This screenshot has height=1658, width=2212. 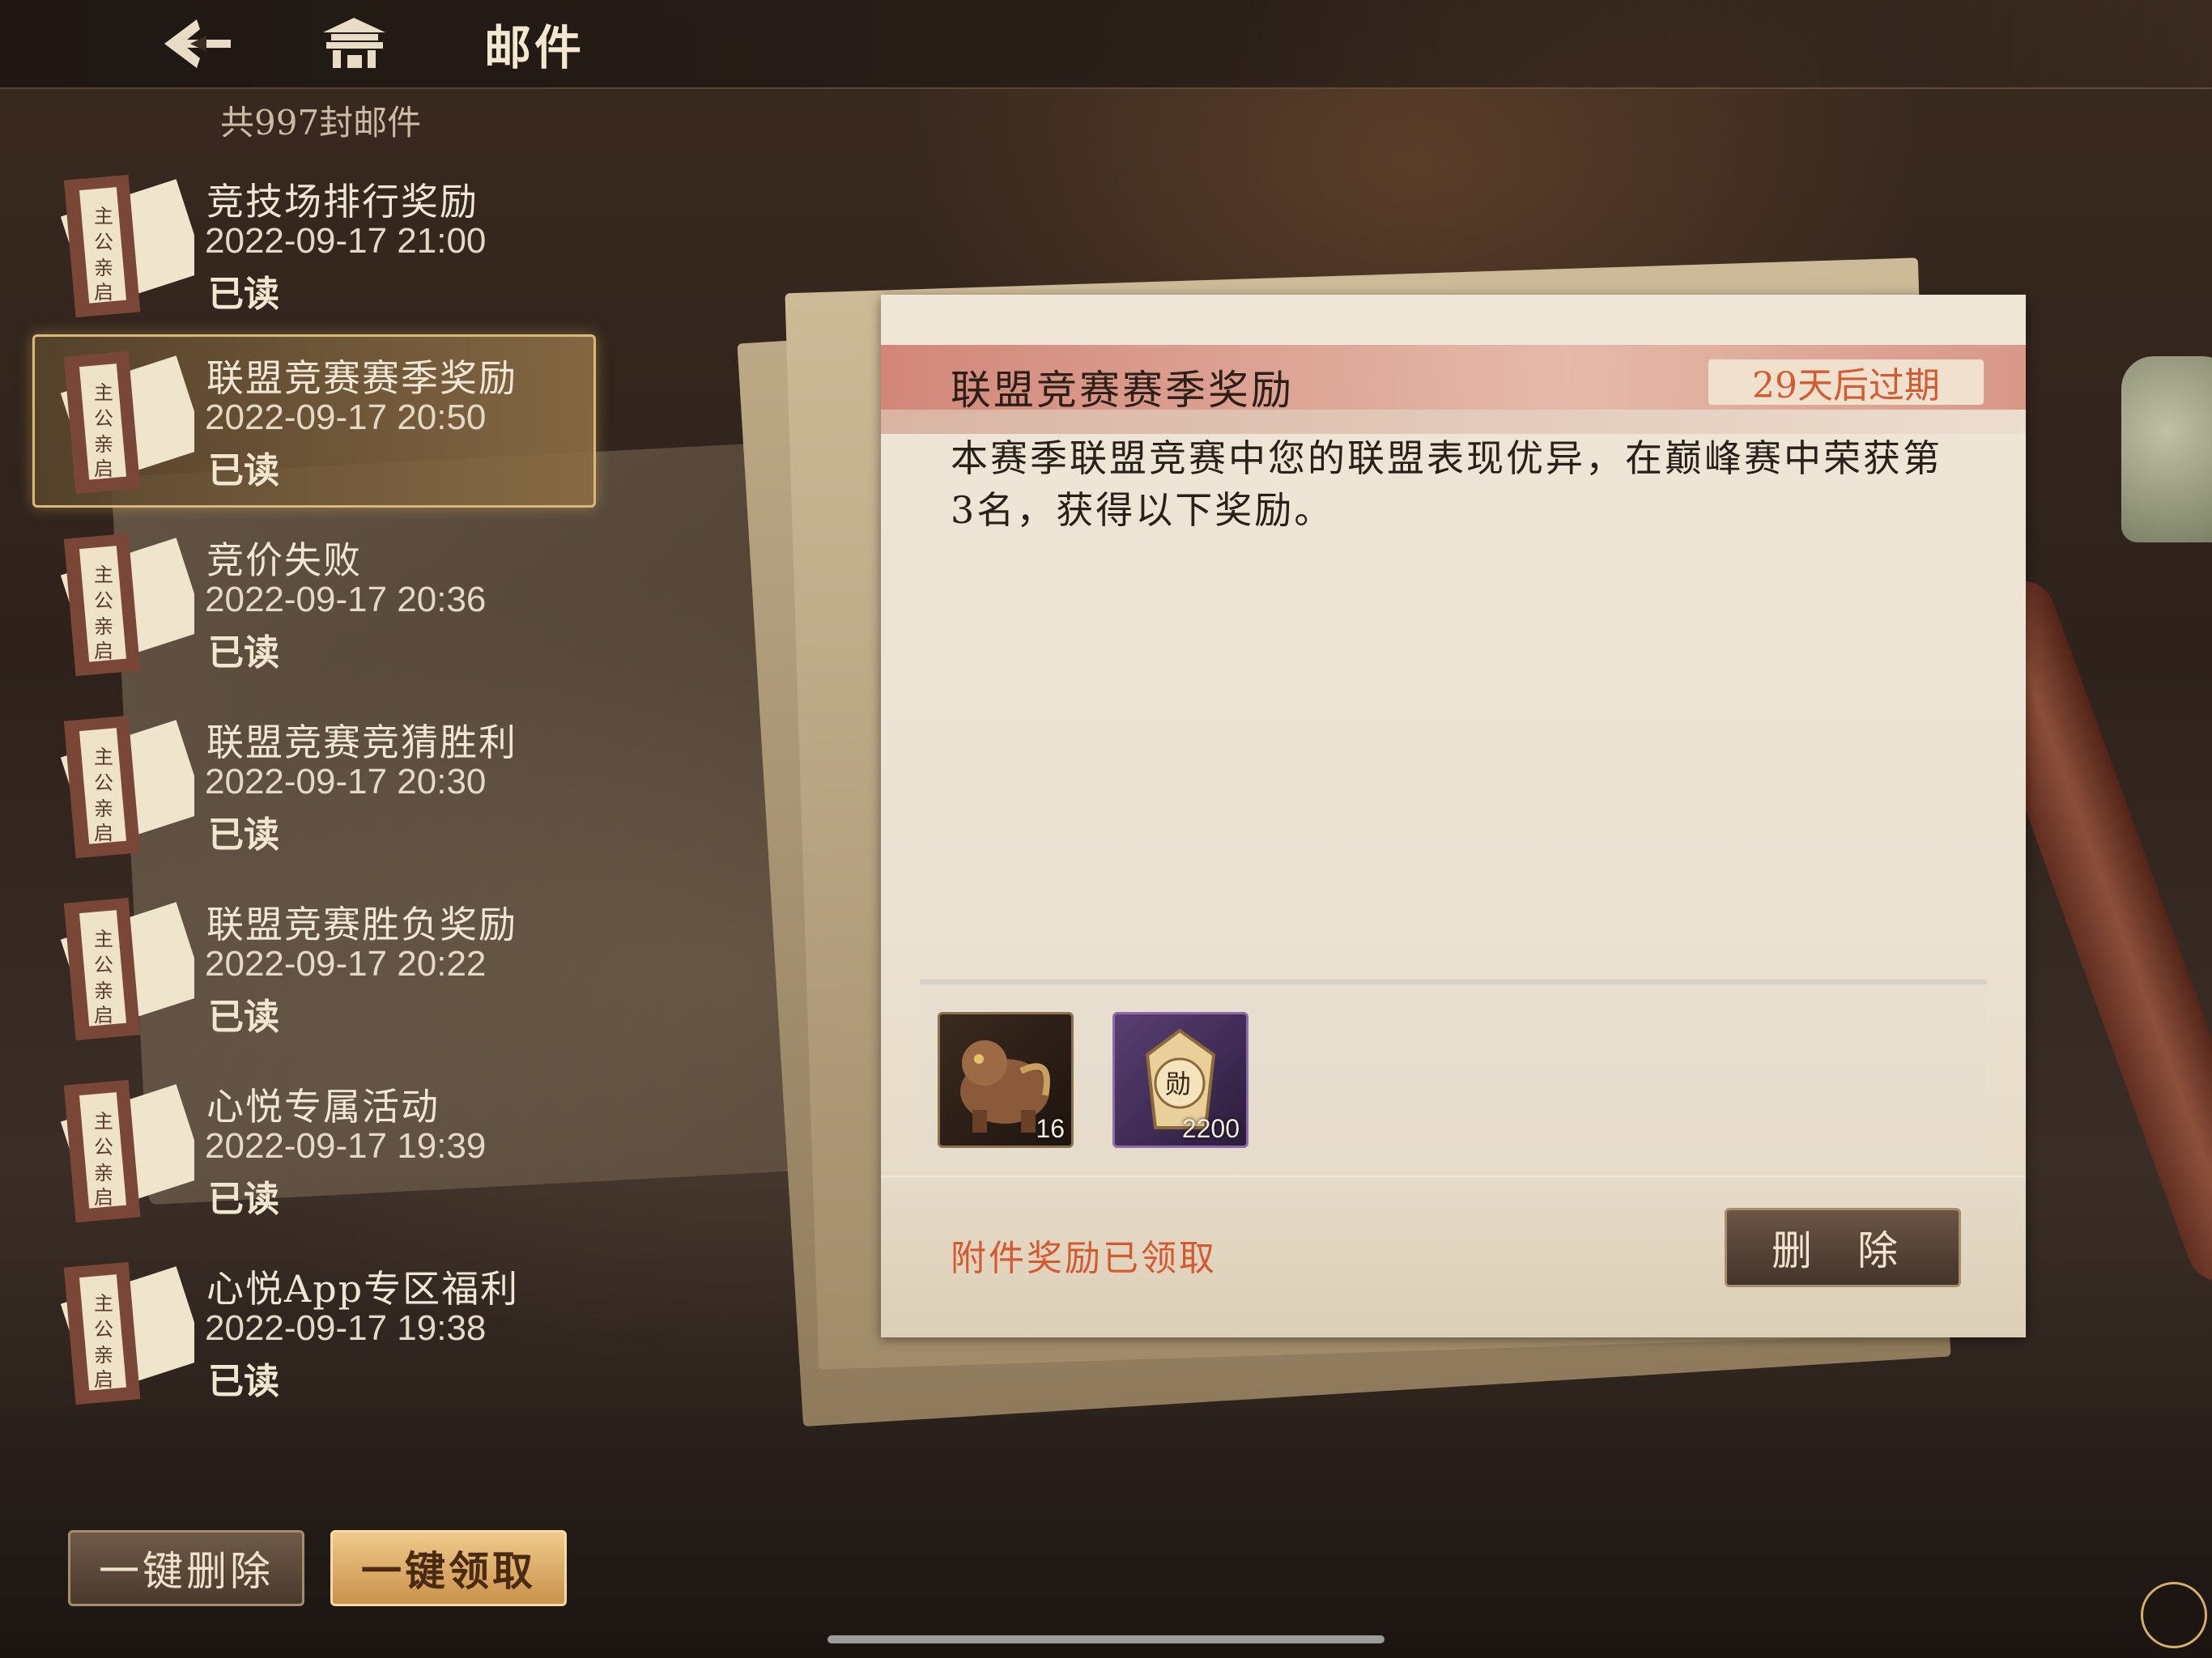 I want to click on mail-date: 2022-09-17 20:36, so click(x=346, y=599).